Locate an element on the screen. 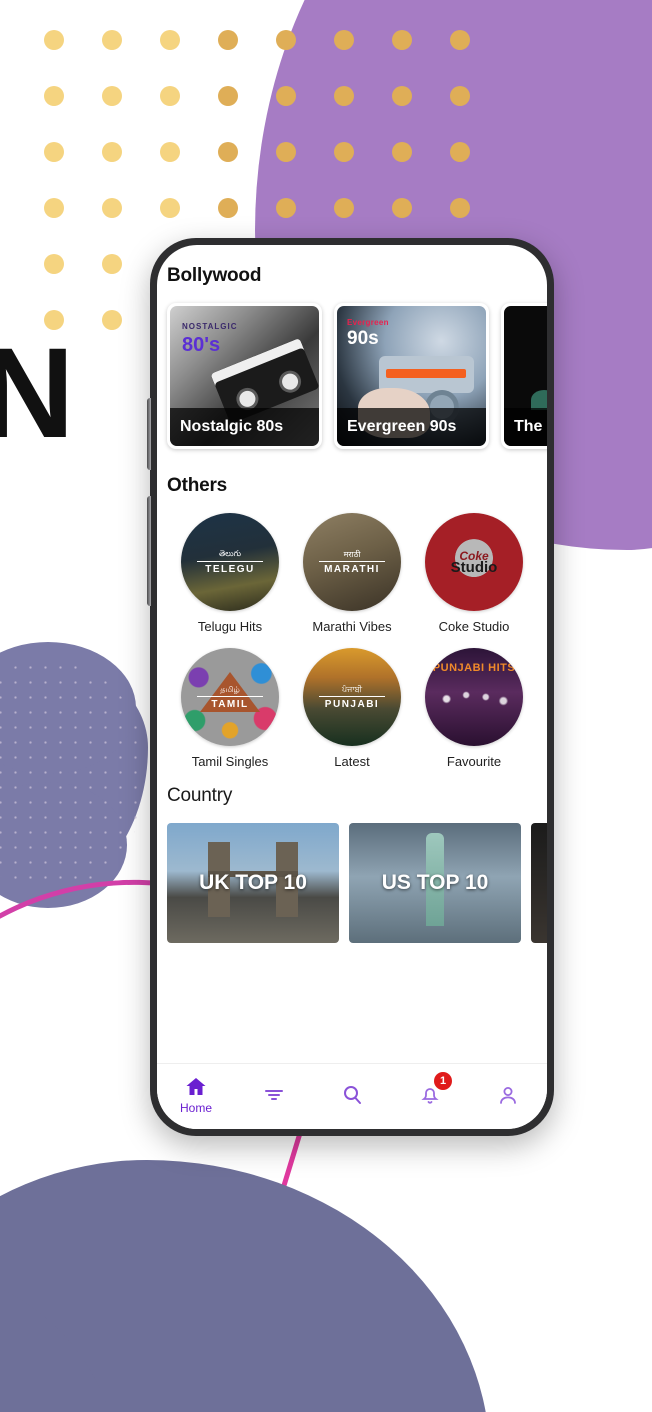  phone-volume-down-button is located at coordinates (149, 551).